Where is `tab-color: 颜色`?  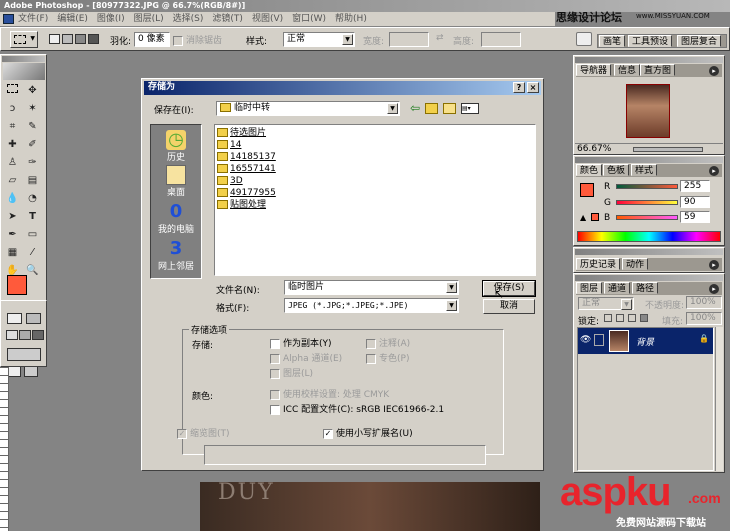 tab-color: 颜色 is located at coordinates (589, 170).